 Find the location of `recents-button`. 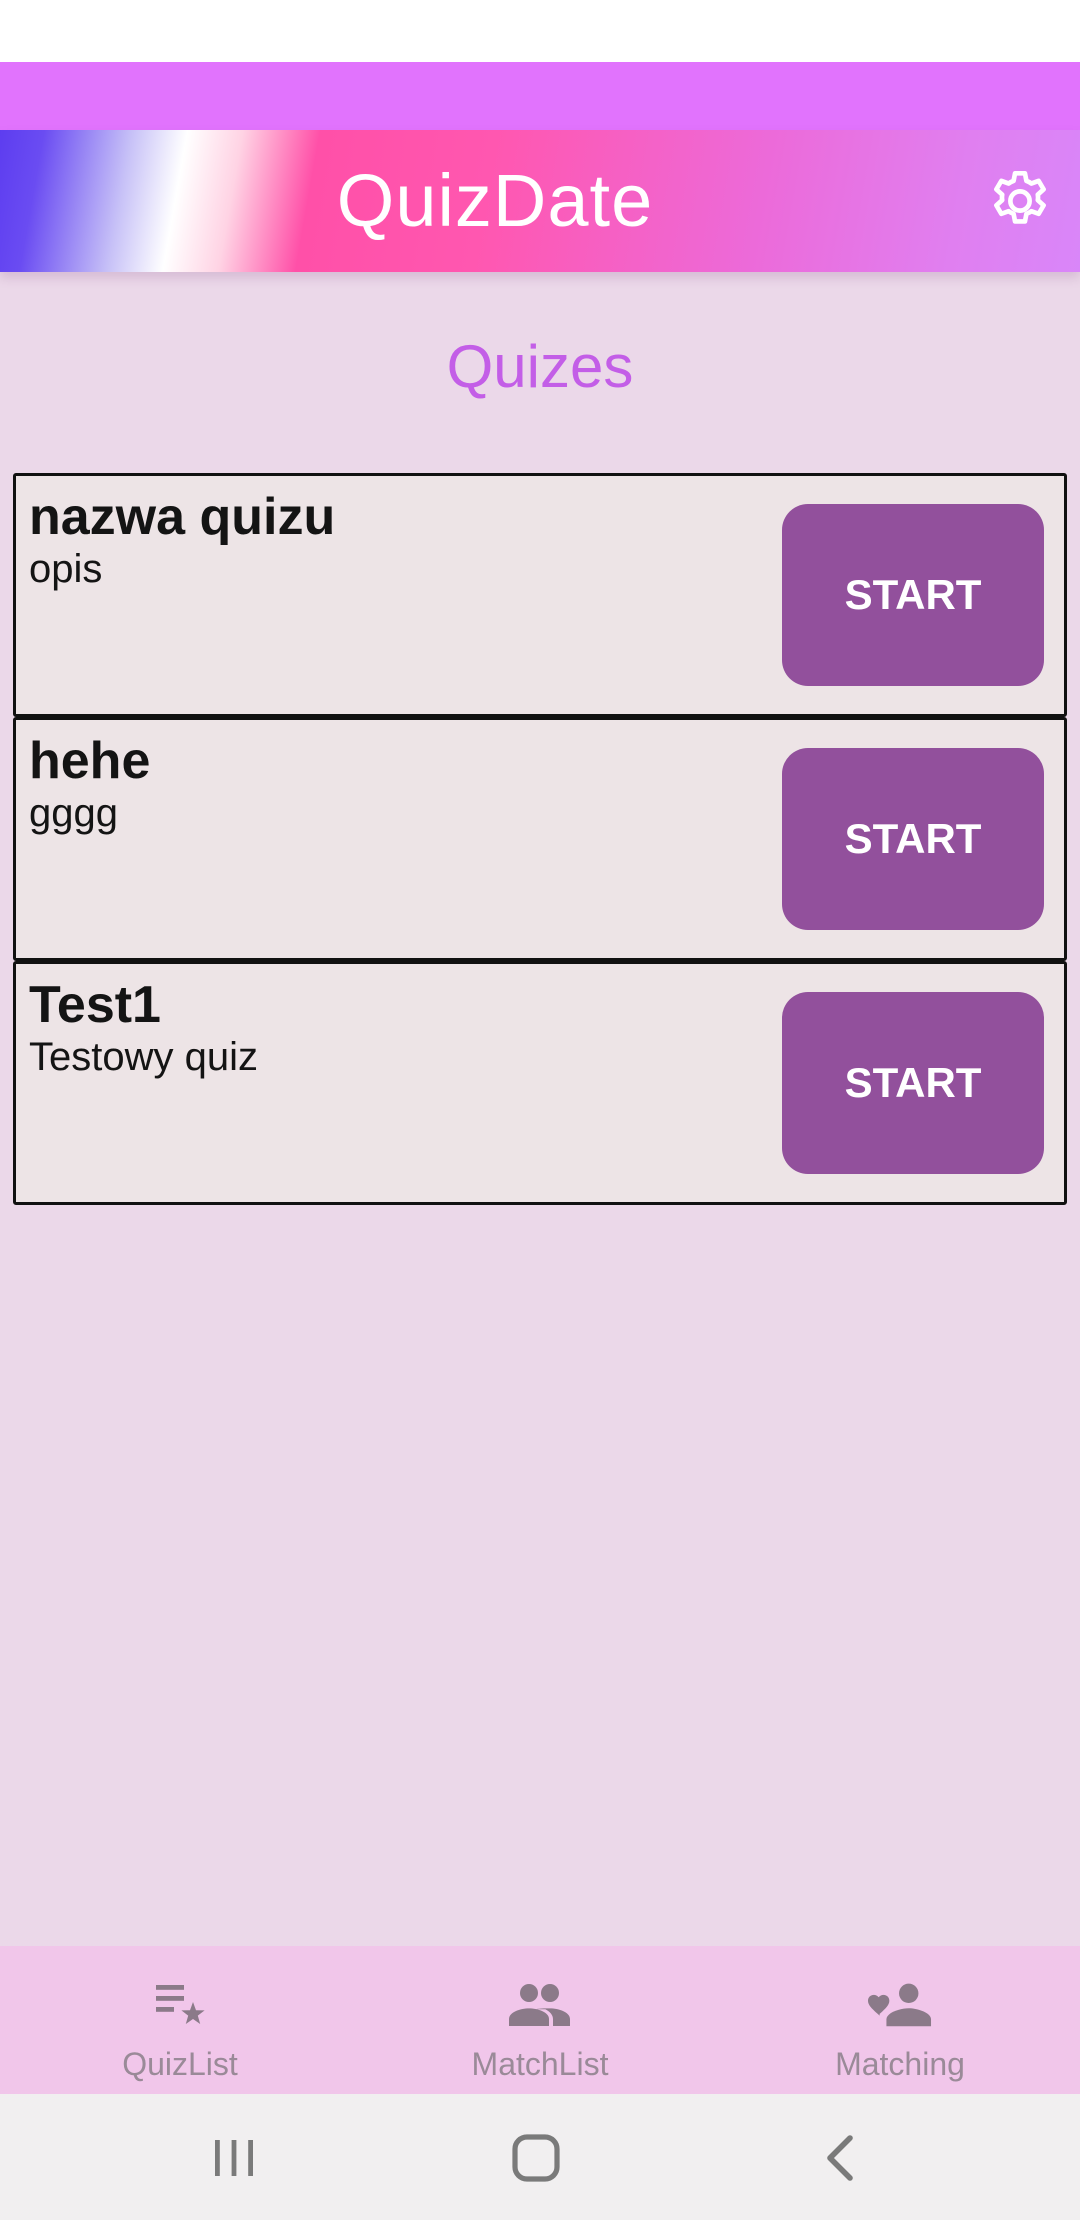

recents-button is located at coordinates (234, 2158).